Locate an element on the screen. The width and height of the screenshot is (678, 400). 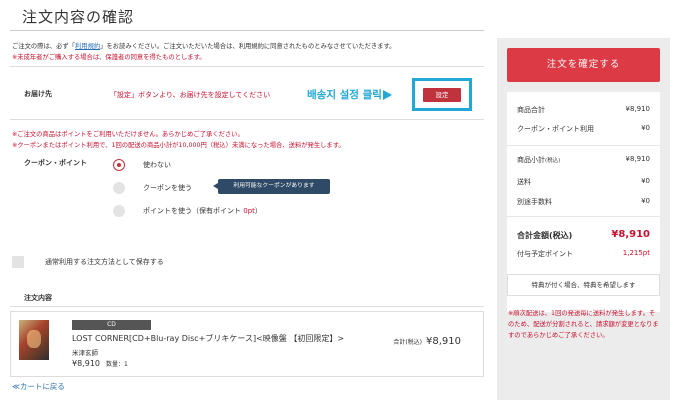
summary-handling-fee: 別途手数料 ¥0 is located at coordinates (583, 202).